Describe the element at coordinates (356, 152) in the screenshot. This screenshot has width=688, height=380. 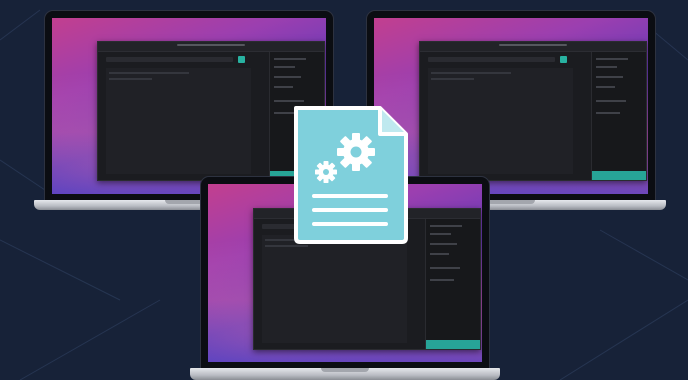
I see `large-gear-icon` at that location.